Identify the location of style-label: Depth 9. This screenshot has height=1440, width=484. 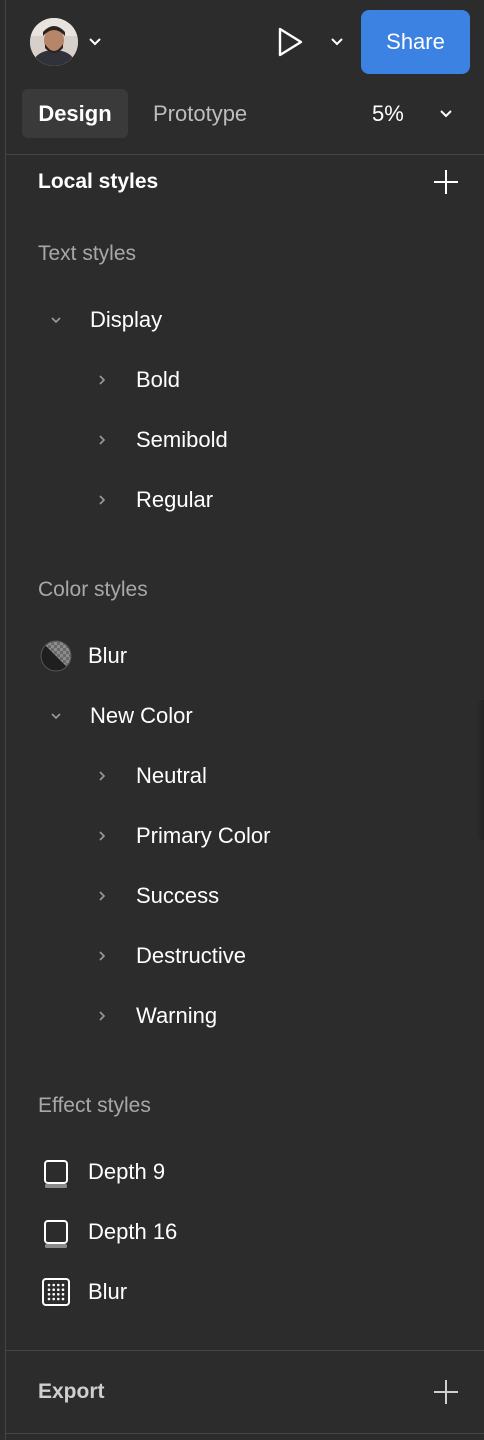
(127, 1171).